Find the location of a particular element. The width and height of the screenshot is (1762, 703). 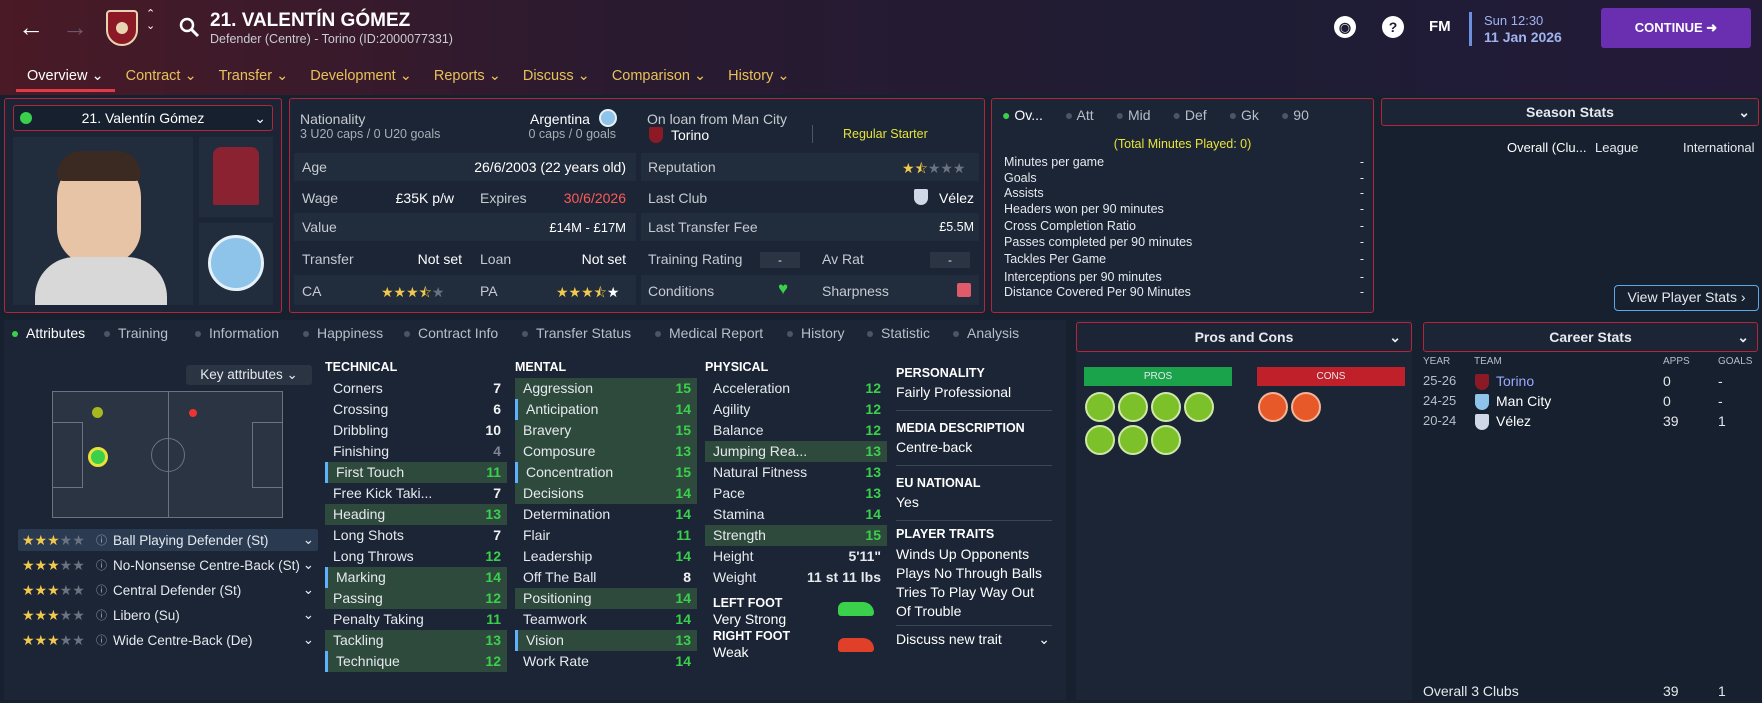

attribute-row: Teamwork 14 is located at coordinates (606, 619).